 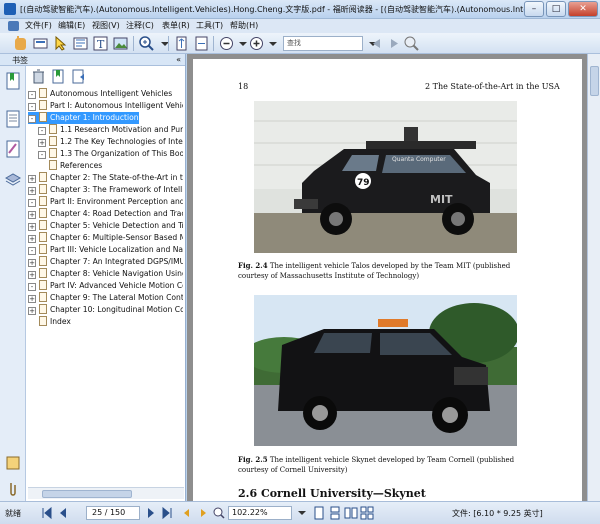 What do you see at coordinates (13, 149) in the screenshot?
I see `annotation-tab-icon` at bounding box center [13, 149].